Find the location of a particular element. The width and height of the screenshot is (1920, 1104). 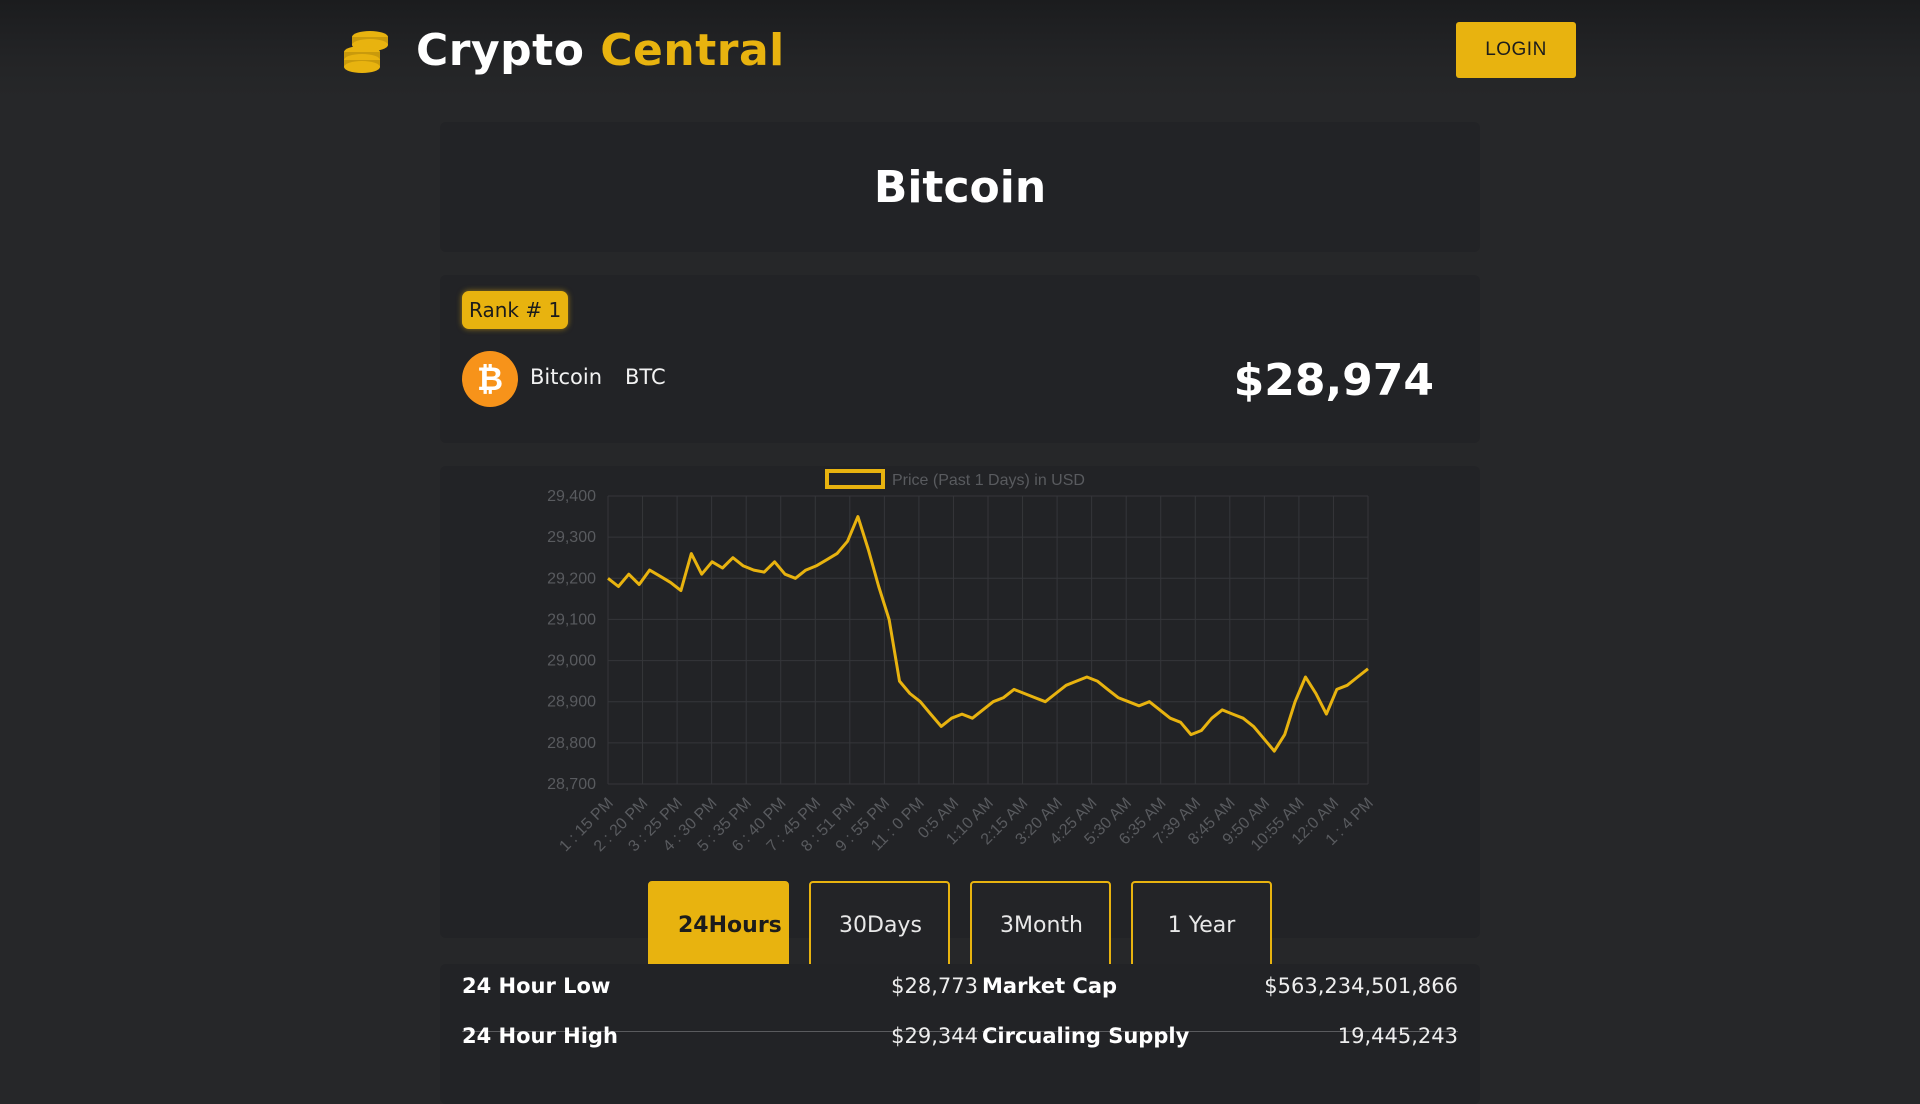

stat-24h-low: 24 Hour Low $28,773 is located at coordinates (720, 986).